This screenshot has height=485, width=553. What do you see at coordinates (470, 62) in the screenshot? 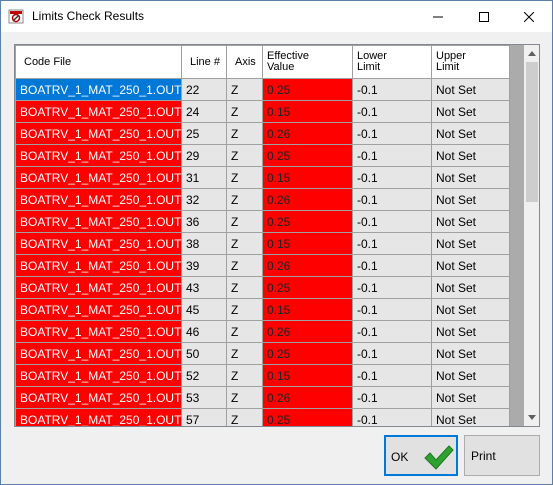
I see `column-header-upper-limit: Upper Limit` at bounding box center [470, 62].